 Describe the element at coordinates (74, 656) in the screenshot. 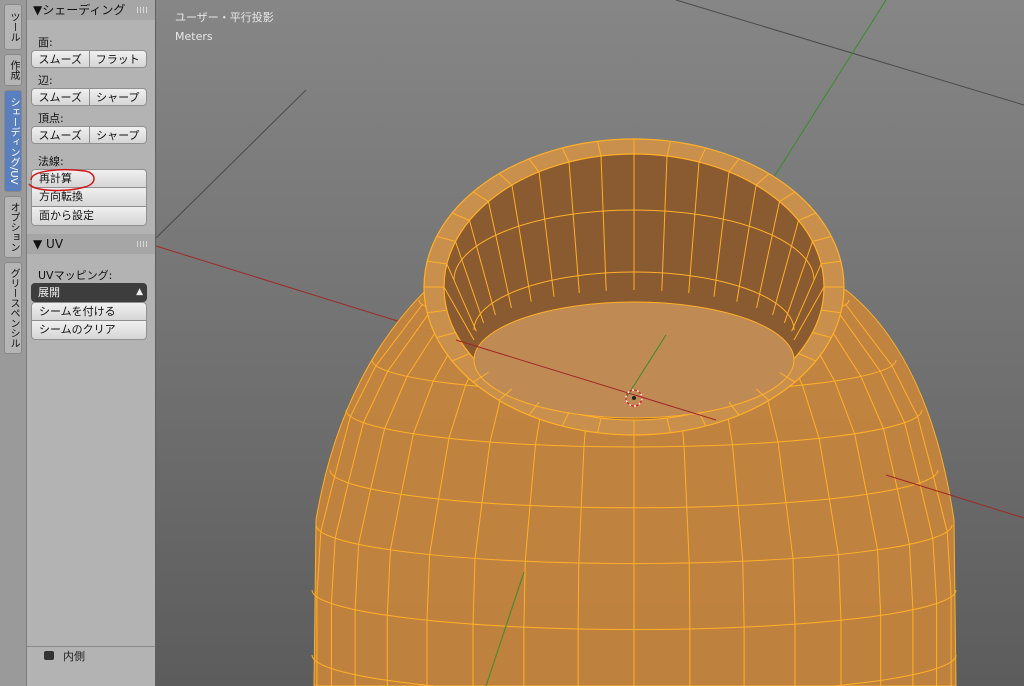

I see `inner-label: 内側` at that location.